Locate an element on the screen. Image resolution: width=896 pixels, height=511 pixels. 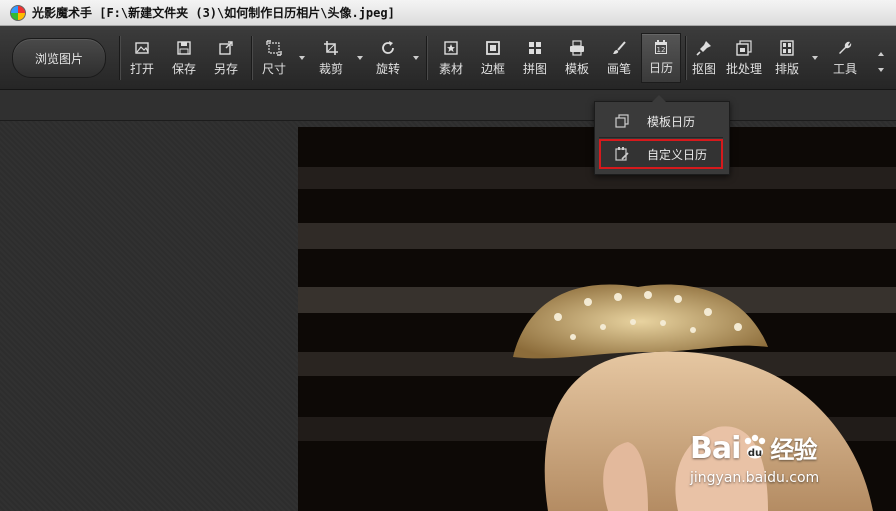
open-image-icon is located at coordinates (142, 48).